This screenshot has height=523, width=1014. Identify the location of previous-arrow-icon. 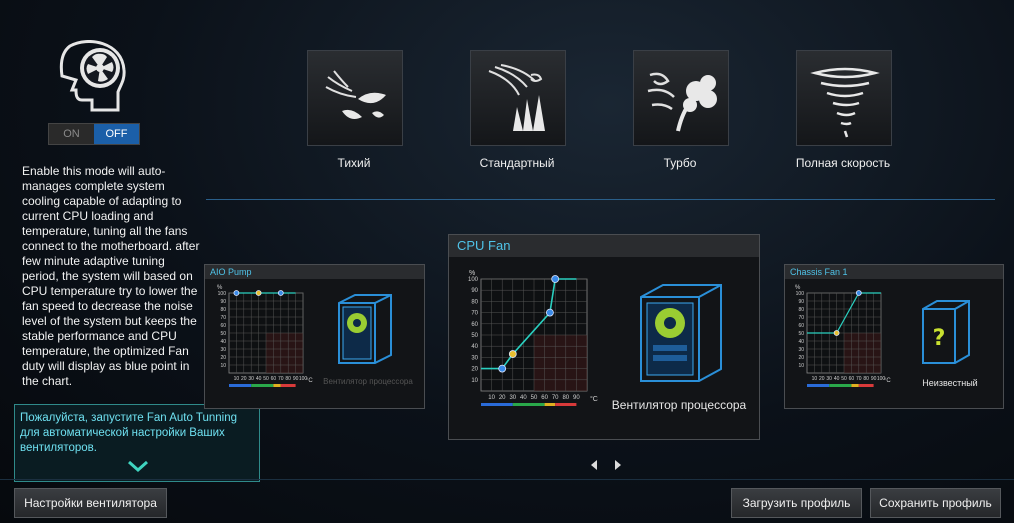
(594, 465).